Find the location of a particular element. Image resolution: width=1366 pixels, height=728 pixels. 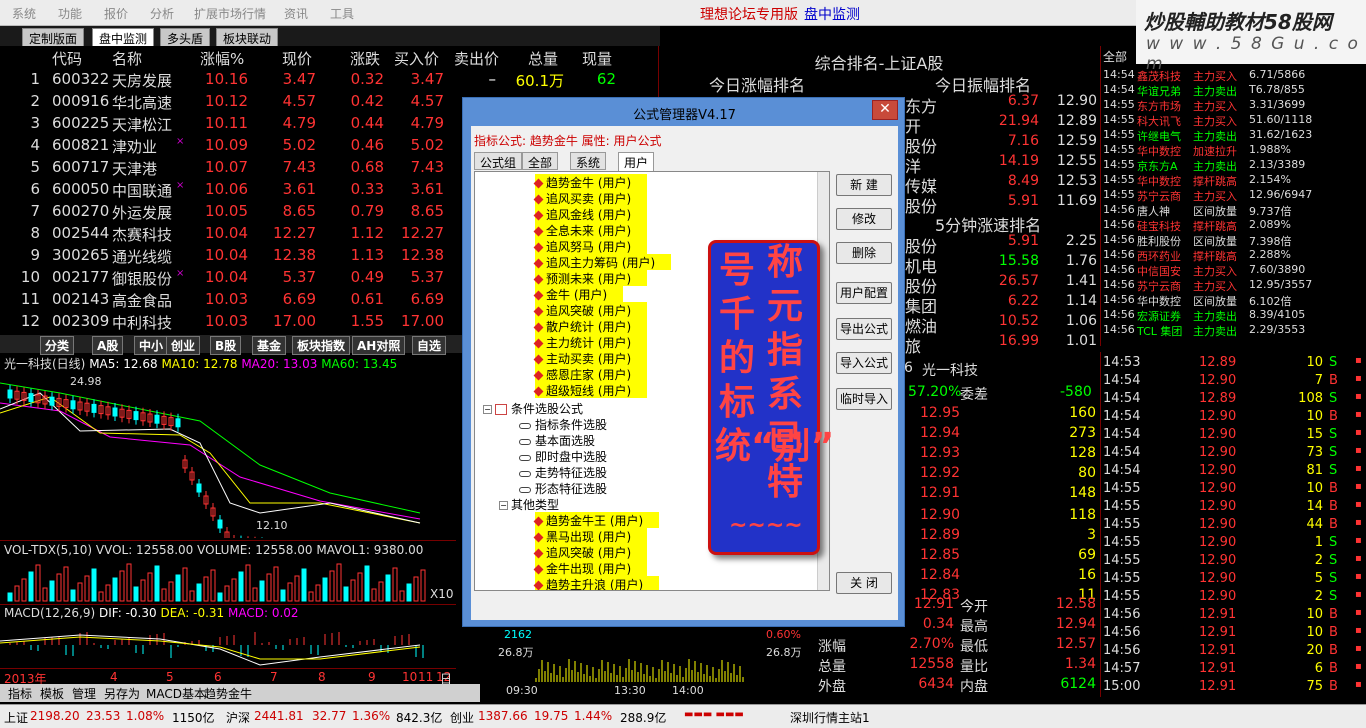

temp-import-button: 临时导入 is located at coordinates (864, 399).